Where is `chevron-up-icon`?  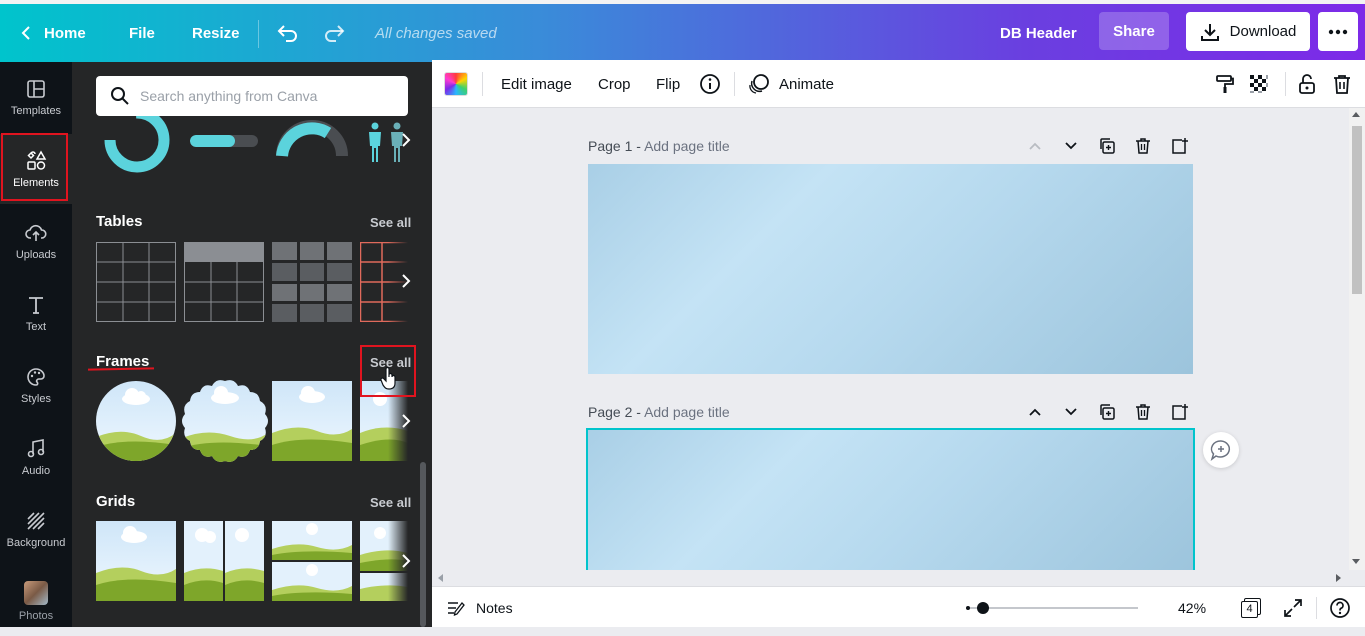
chevron-up-icon is located at coordinates (1035, 146).